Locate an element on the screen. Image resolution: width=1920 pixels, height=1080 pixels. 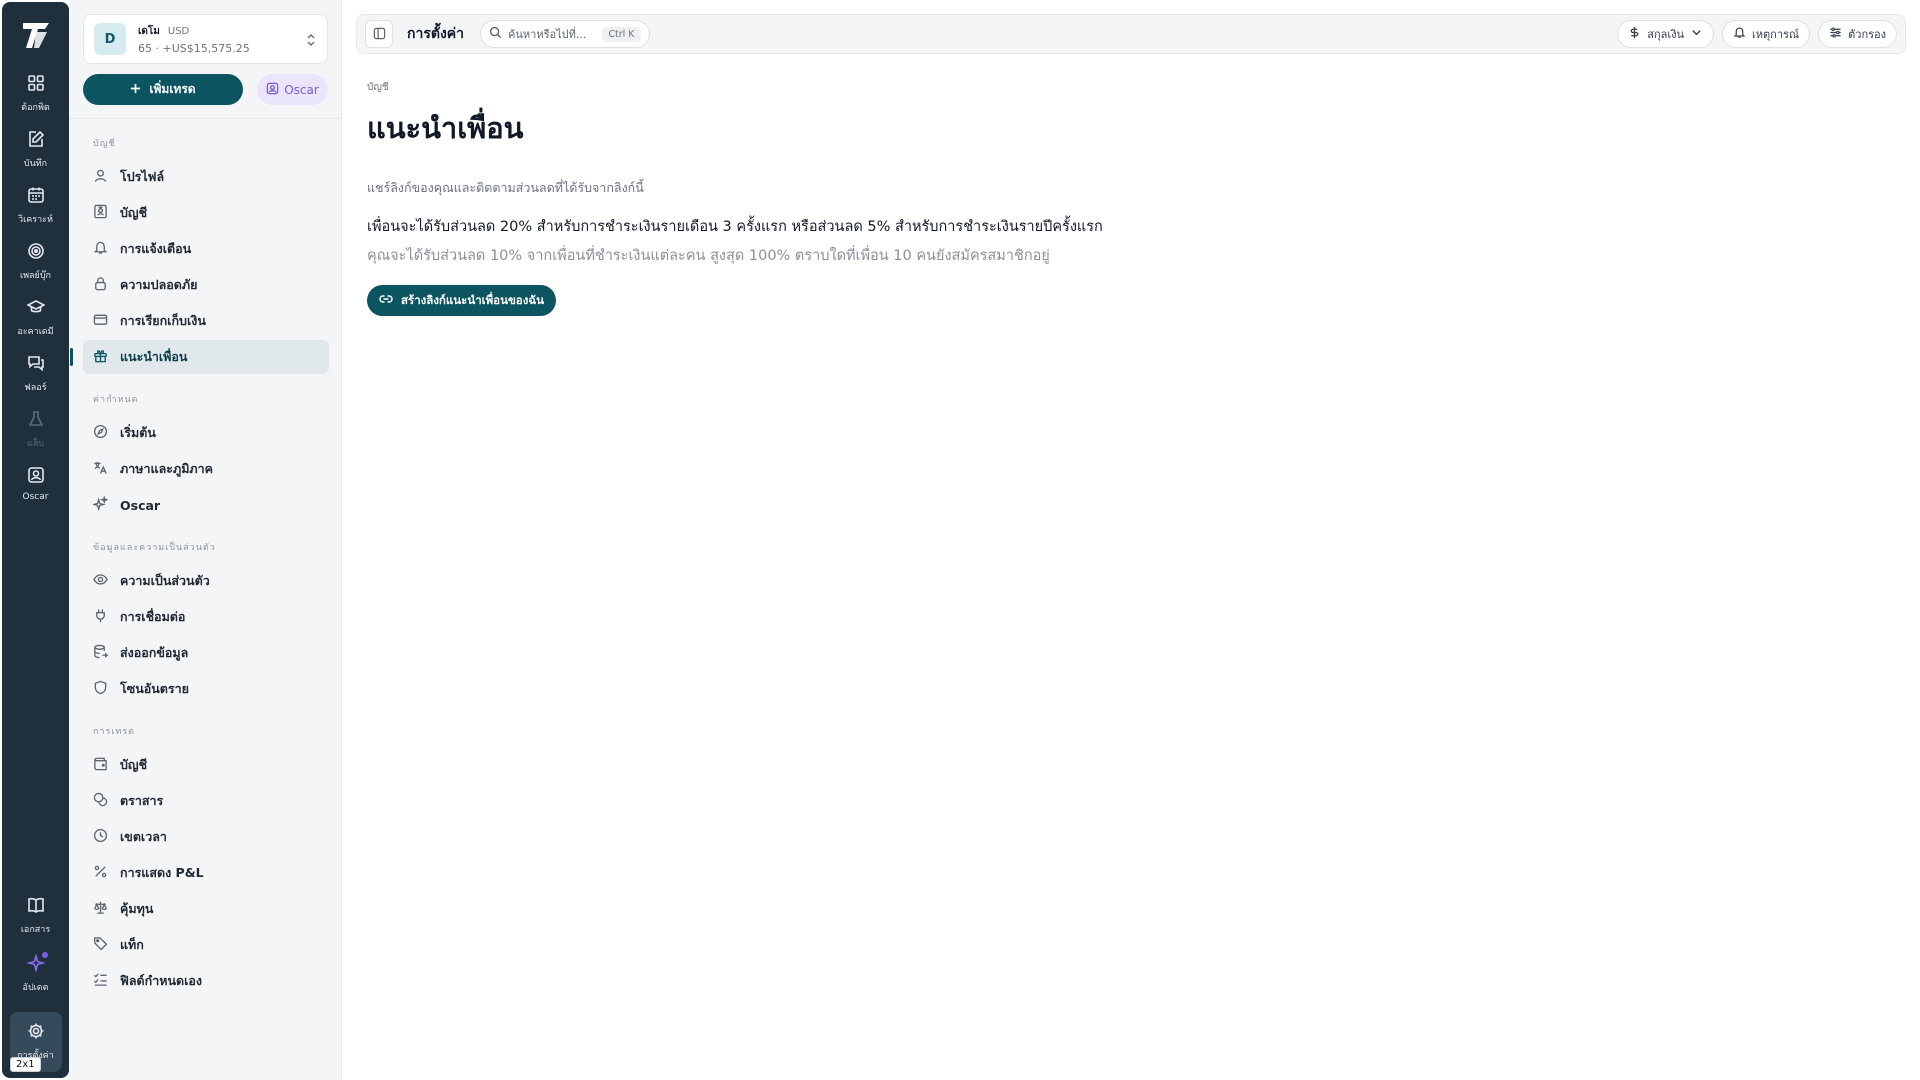
add-trade-label: เพิ่มเทรด is located at coordinates (172, 89).